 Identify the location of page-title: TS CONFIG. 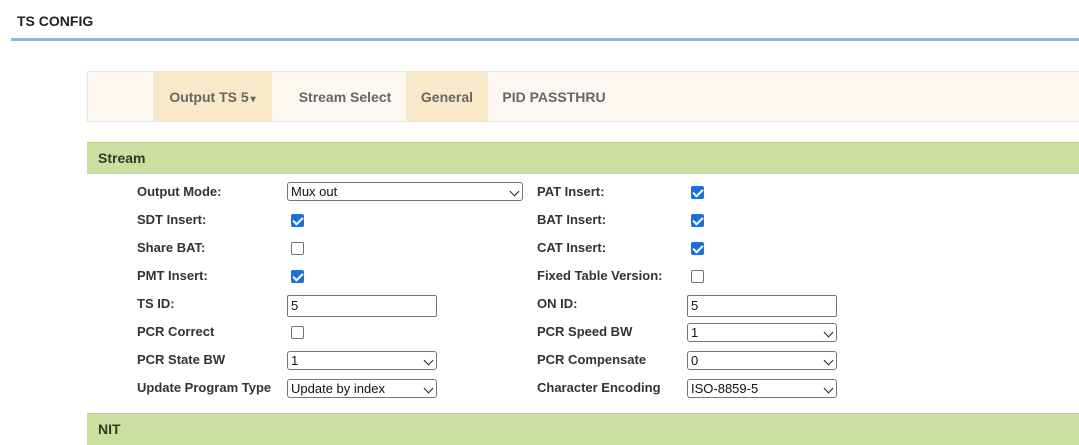
(55, 21).